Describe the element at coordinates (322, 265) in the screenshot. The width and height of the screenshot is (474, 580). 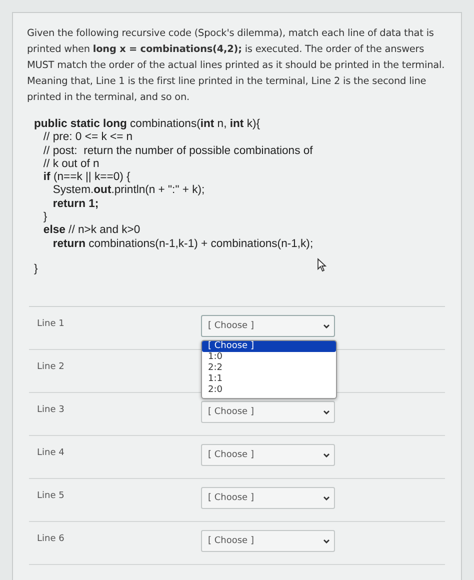
I see `pointer-cursor-icon` at that location.